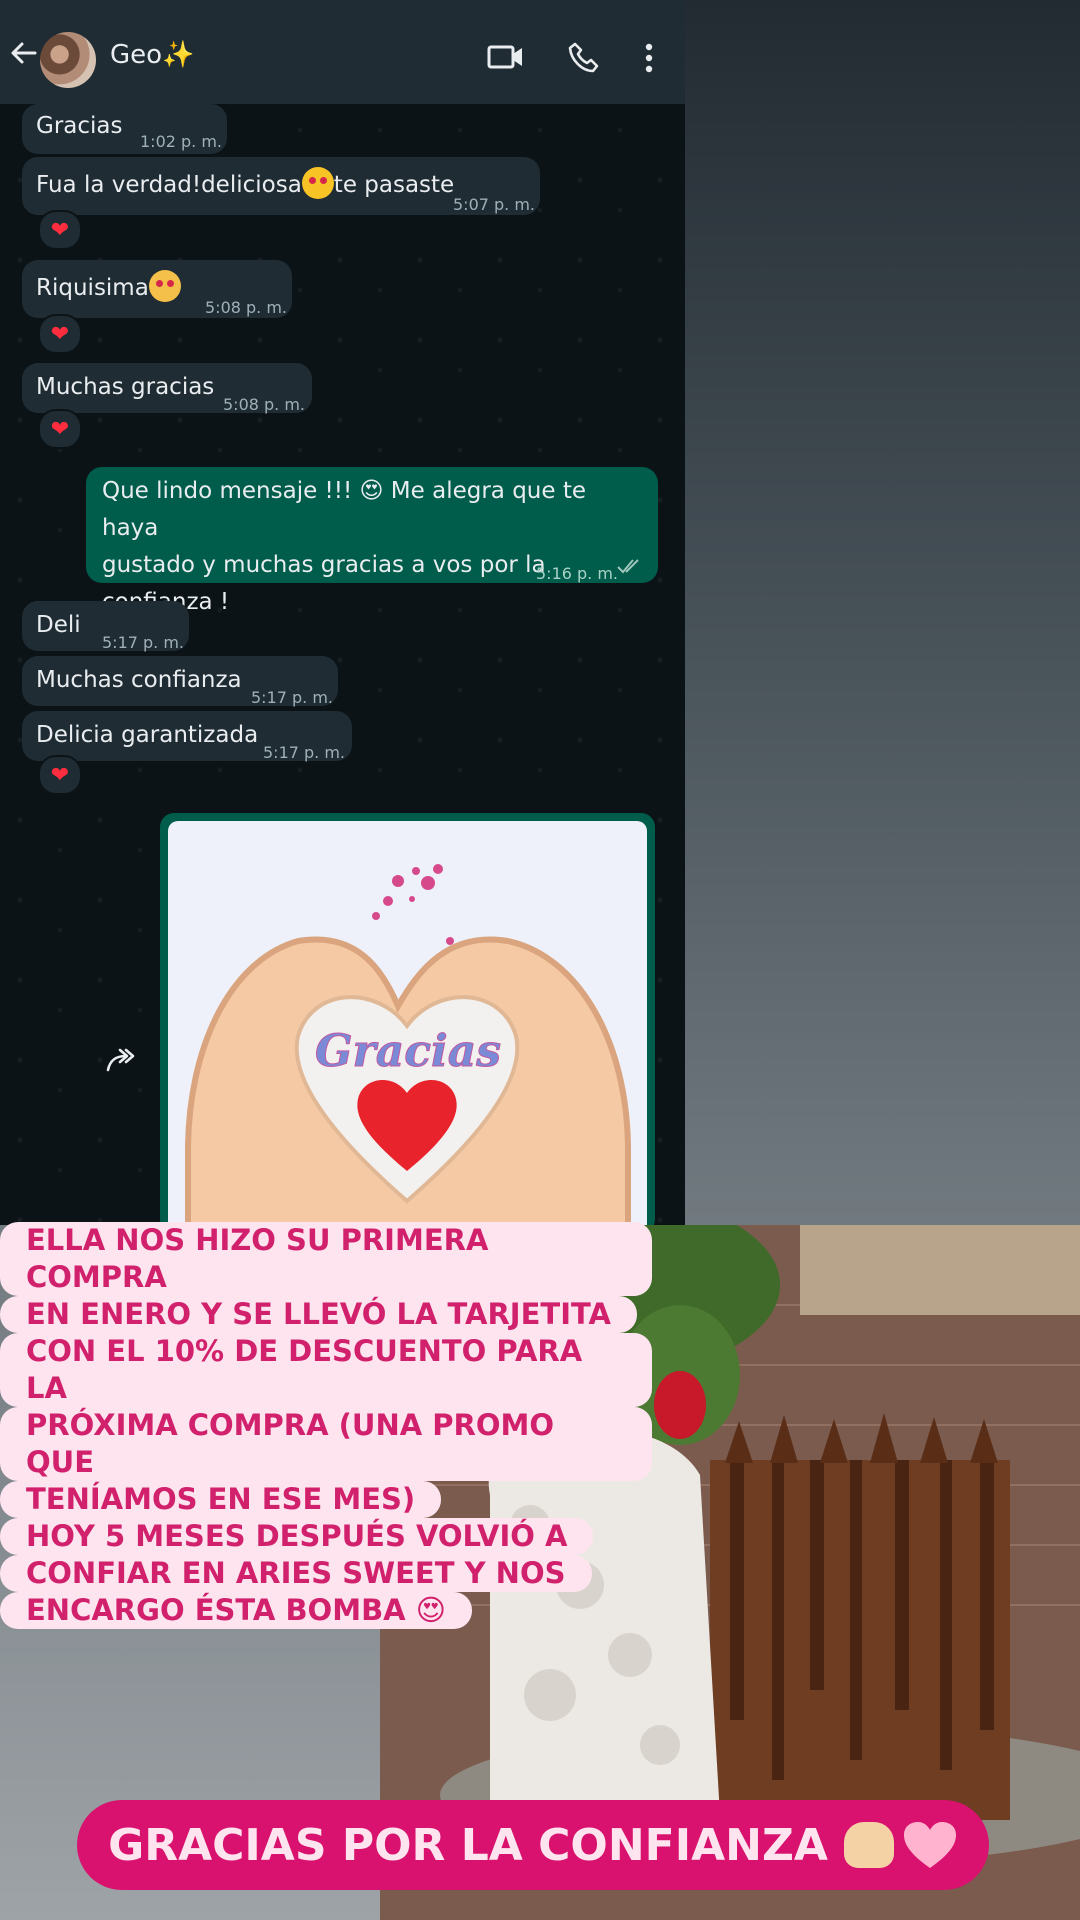 The height and width of the screenshot is (1920, 1080). I want to click on message-text: Muchas gracias, so click(125, 387).